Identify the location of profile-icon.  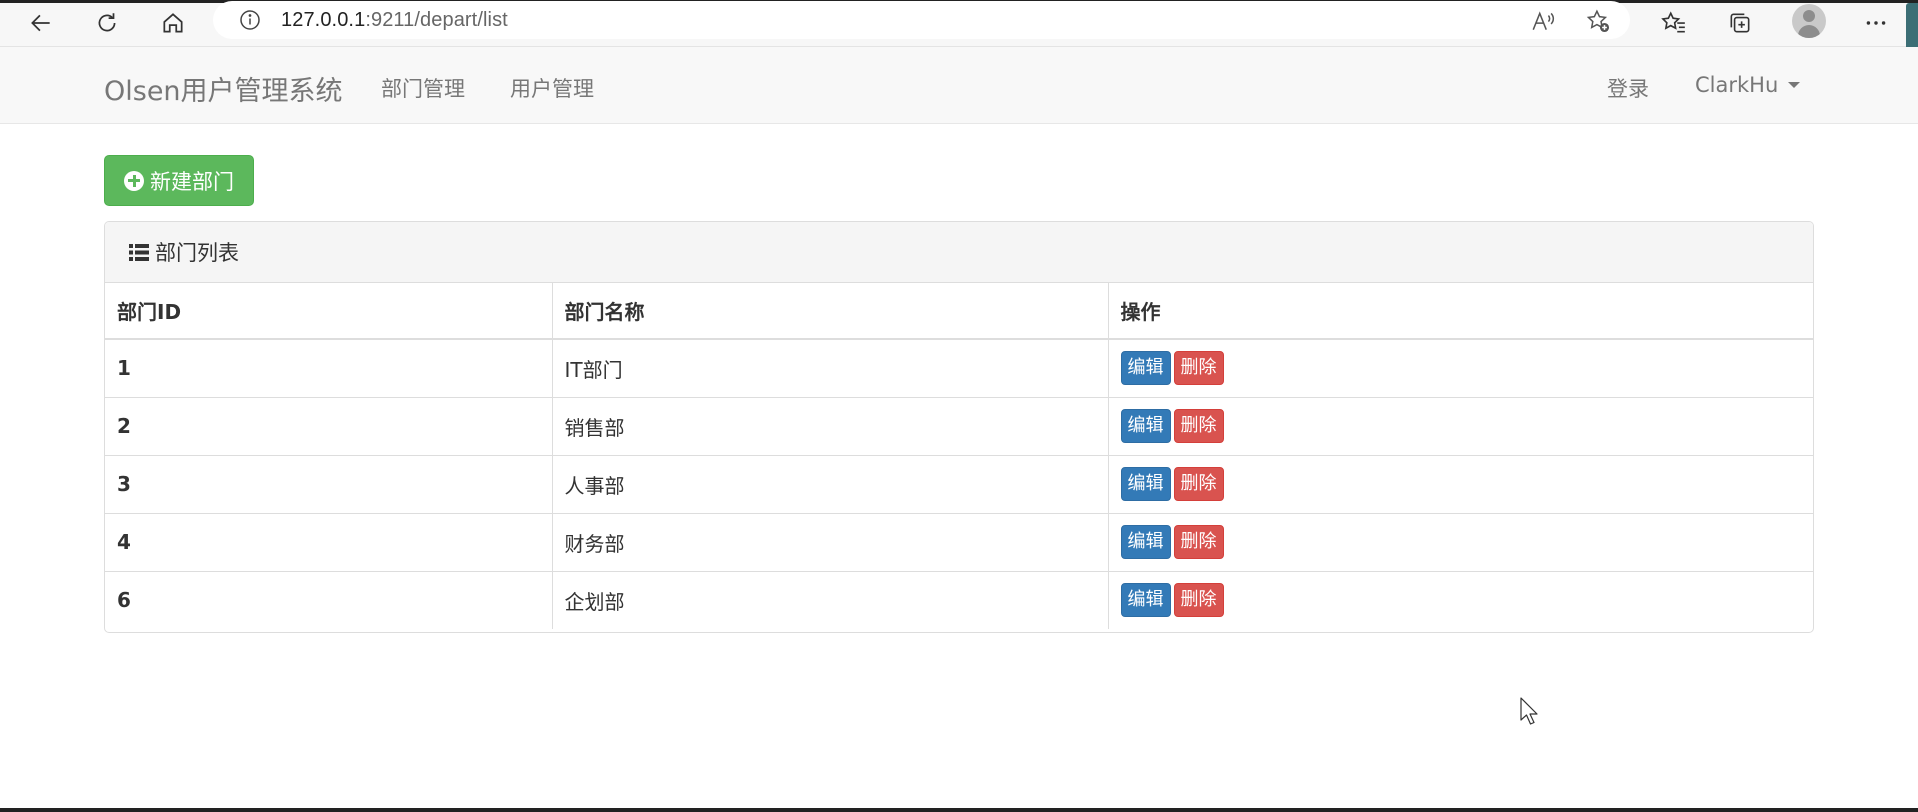
(1809, 21).